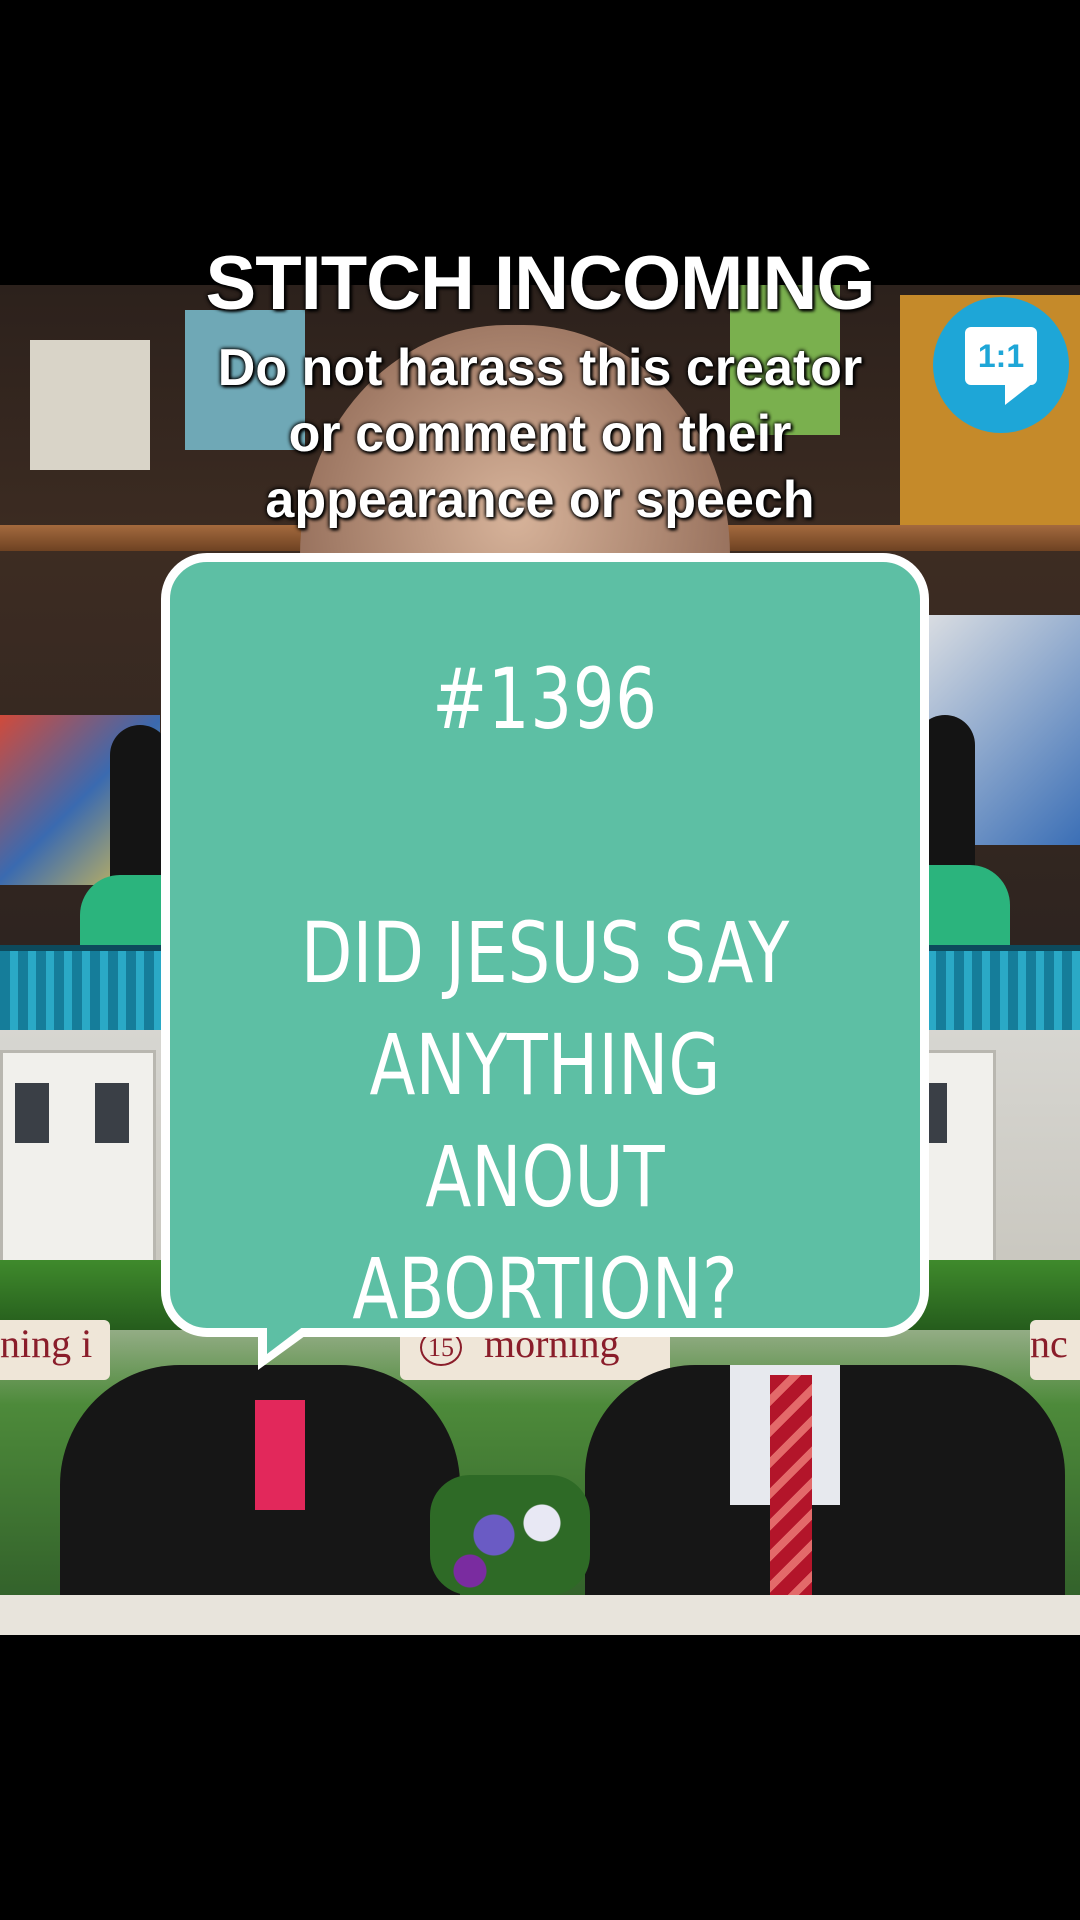 The width and height of the screenshot is (1080, 1920). I want to click on desk-banner-left: ning i, so click(55, 1350).